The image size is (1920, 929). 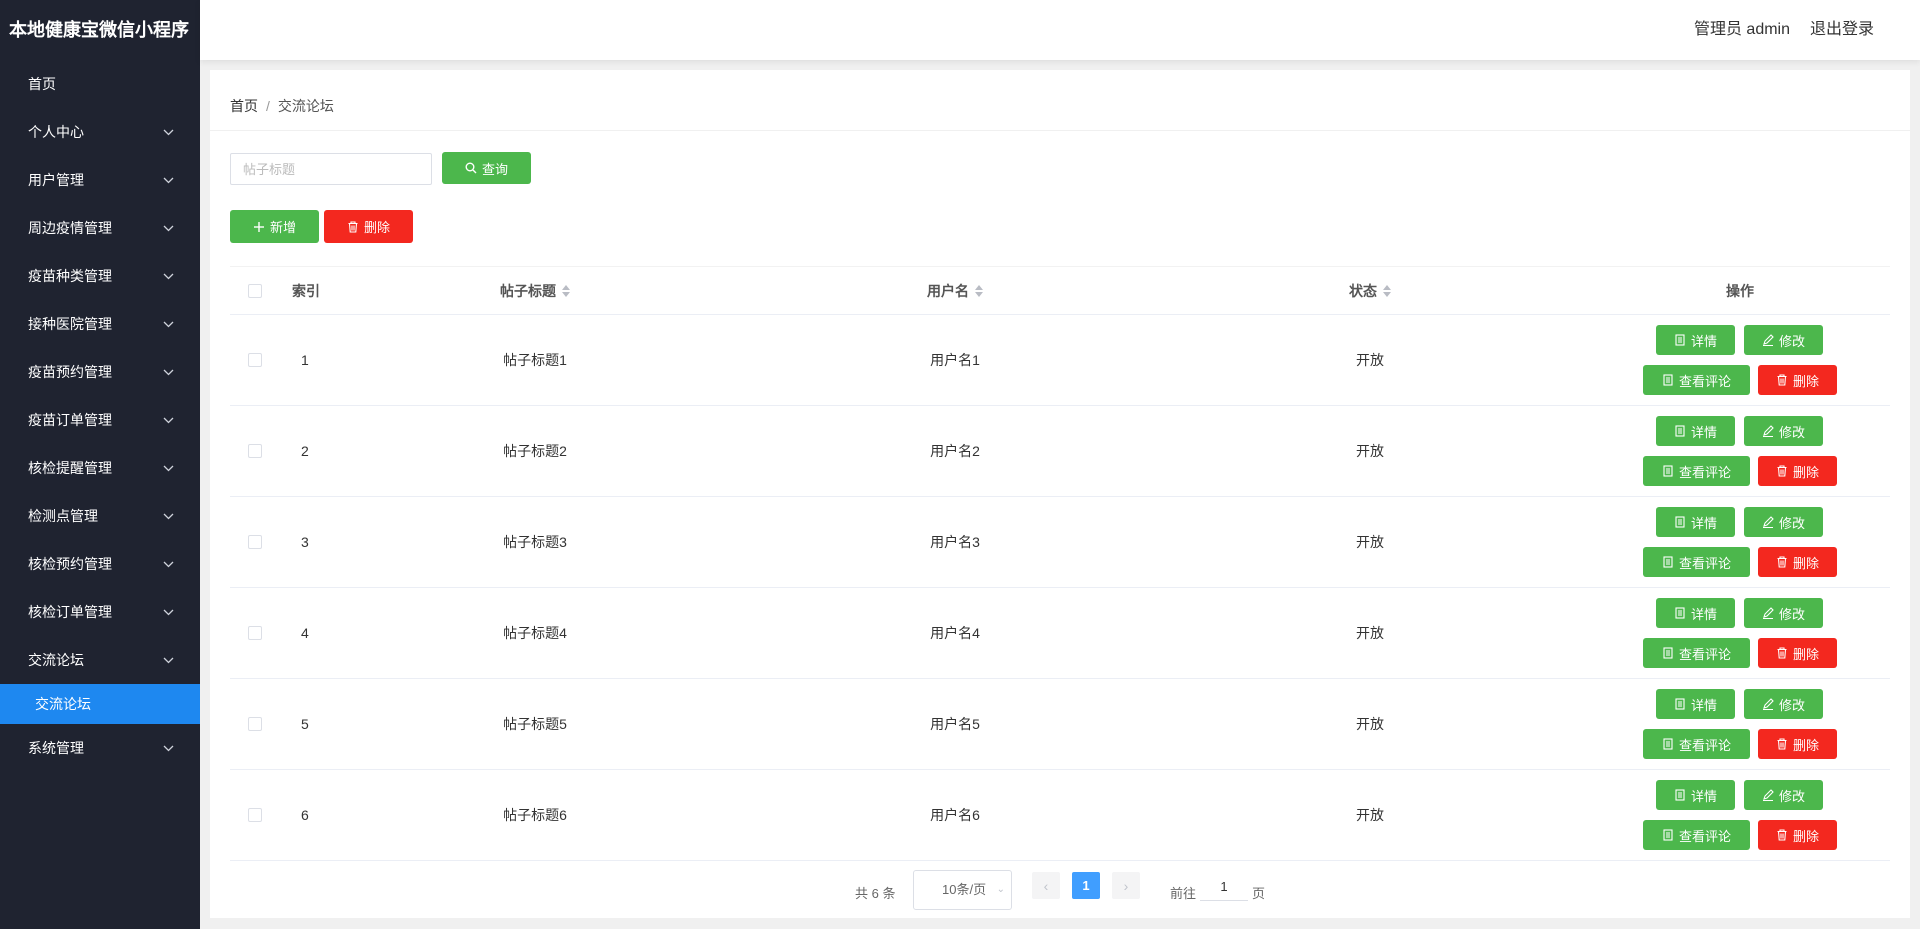 What do you see at coordinates (1183, 893) in the screenshot?
I see `goto-label: 前往` at bounding box center [1183, 893].